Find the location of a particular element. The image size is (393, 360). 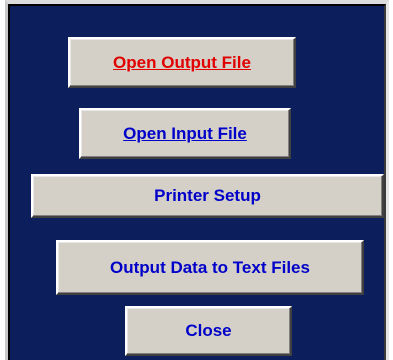

printer-setup-button: Printer Setup is located at coordinates (207, 196).